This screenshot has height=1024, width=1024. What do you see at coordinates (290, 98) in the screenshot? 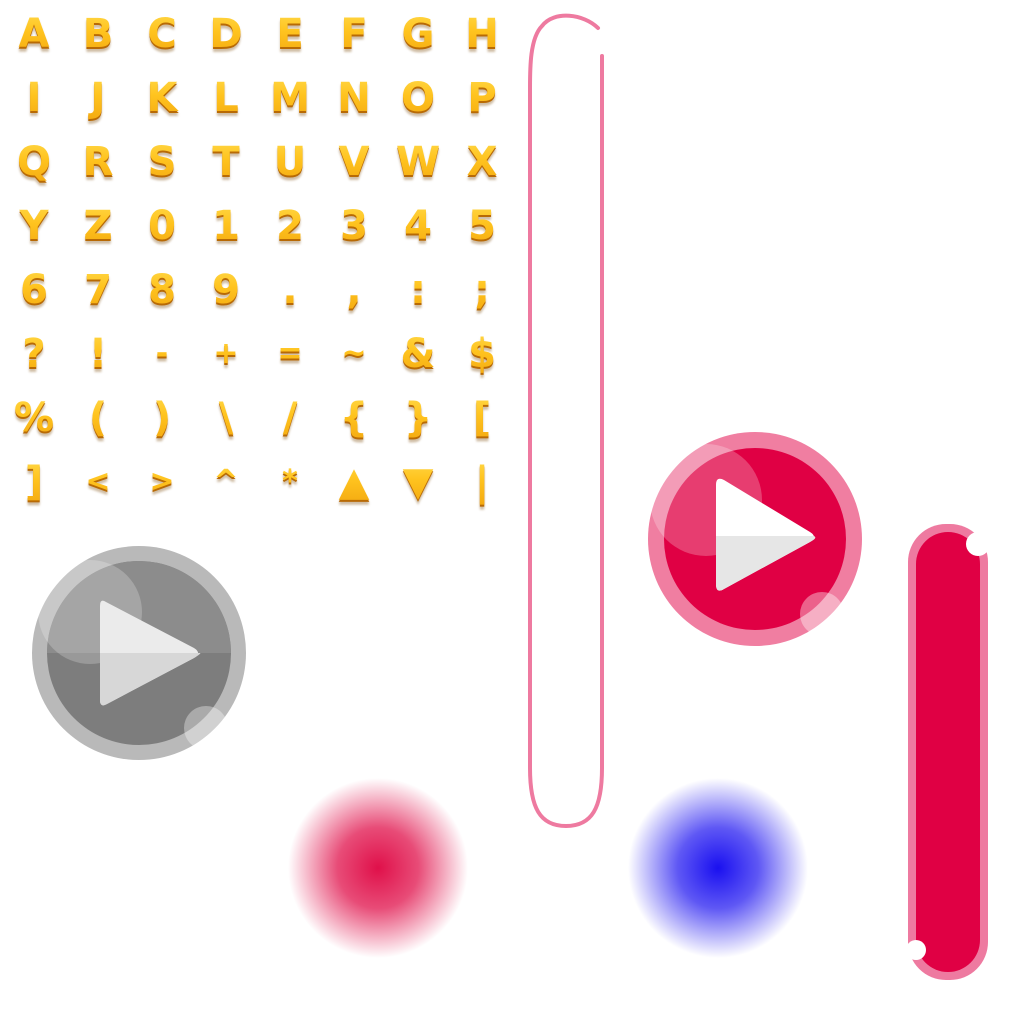
I see `glyph: M` at bounding box center [290, 98].